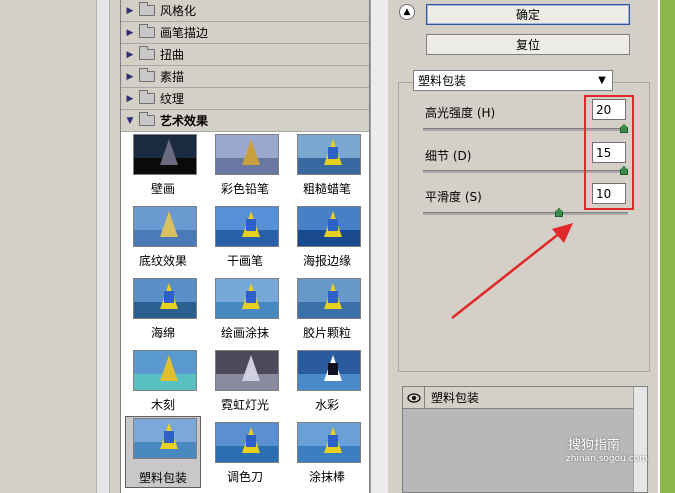  What do you see at coordinates (178, 11) in the screenshot?
I see `category-label: 风格化` at bounding box center [178, 11].